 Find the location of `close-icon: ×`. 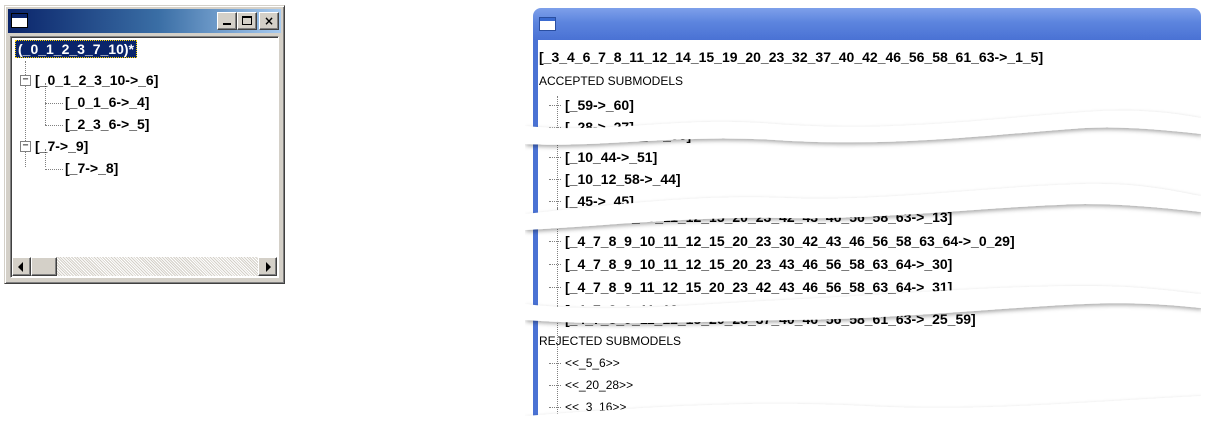

close-icon: × is located at coordinates (269, 21).